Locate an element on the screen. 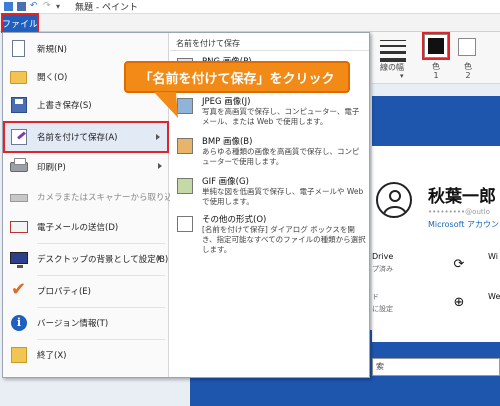 The width and height of the screenshot is (500, 406). menu-item-new: 新規(N) is located at coordinates (86, 49).